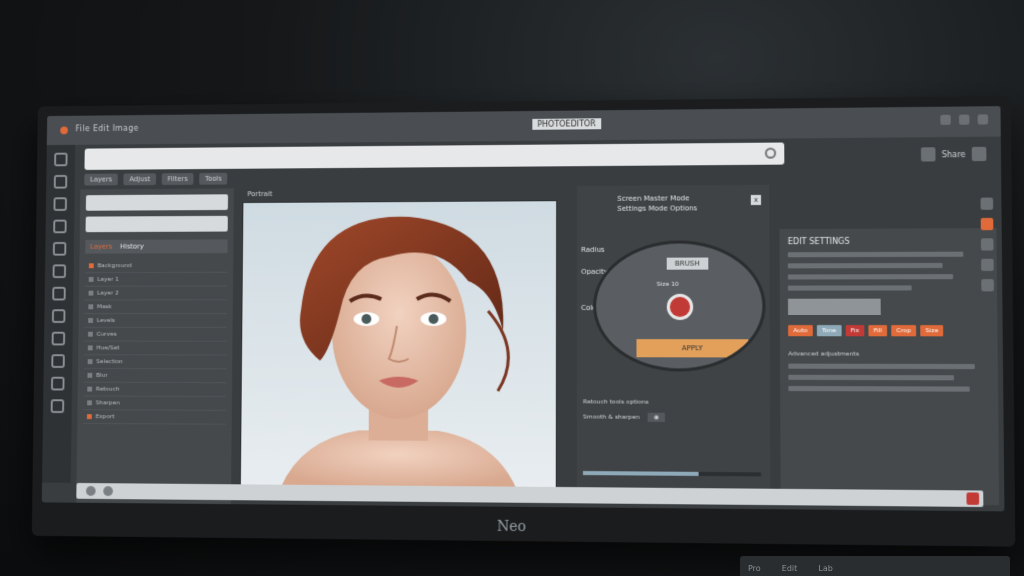 The height and width of the screenshot is (576, 1024). What do you see at coordinates (692, 348) in the screenshot?
I see `apply-button: APPLY` at bounding box center [692, 348].